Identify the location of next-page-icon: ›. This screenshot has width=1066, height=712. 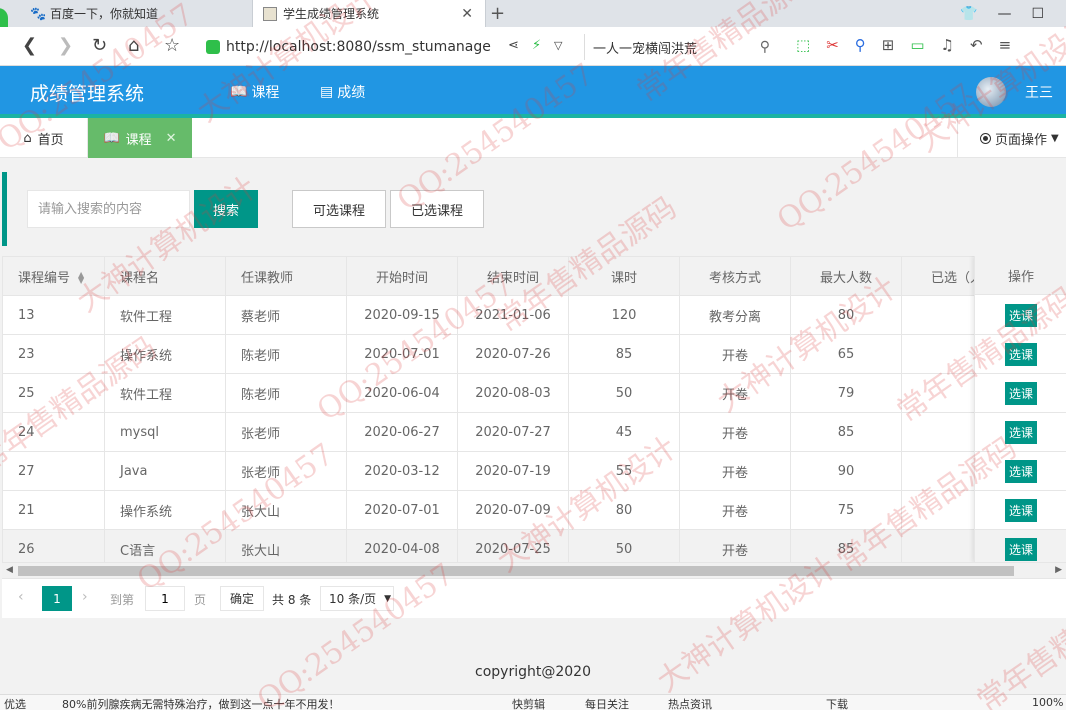
(85, 597).